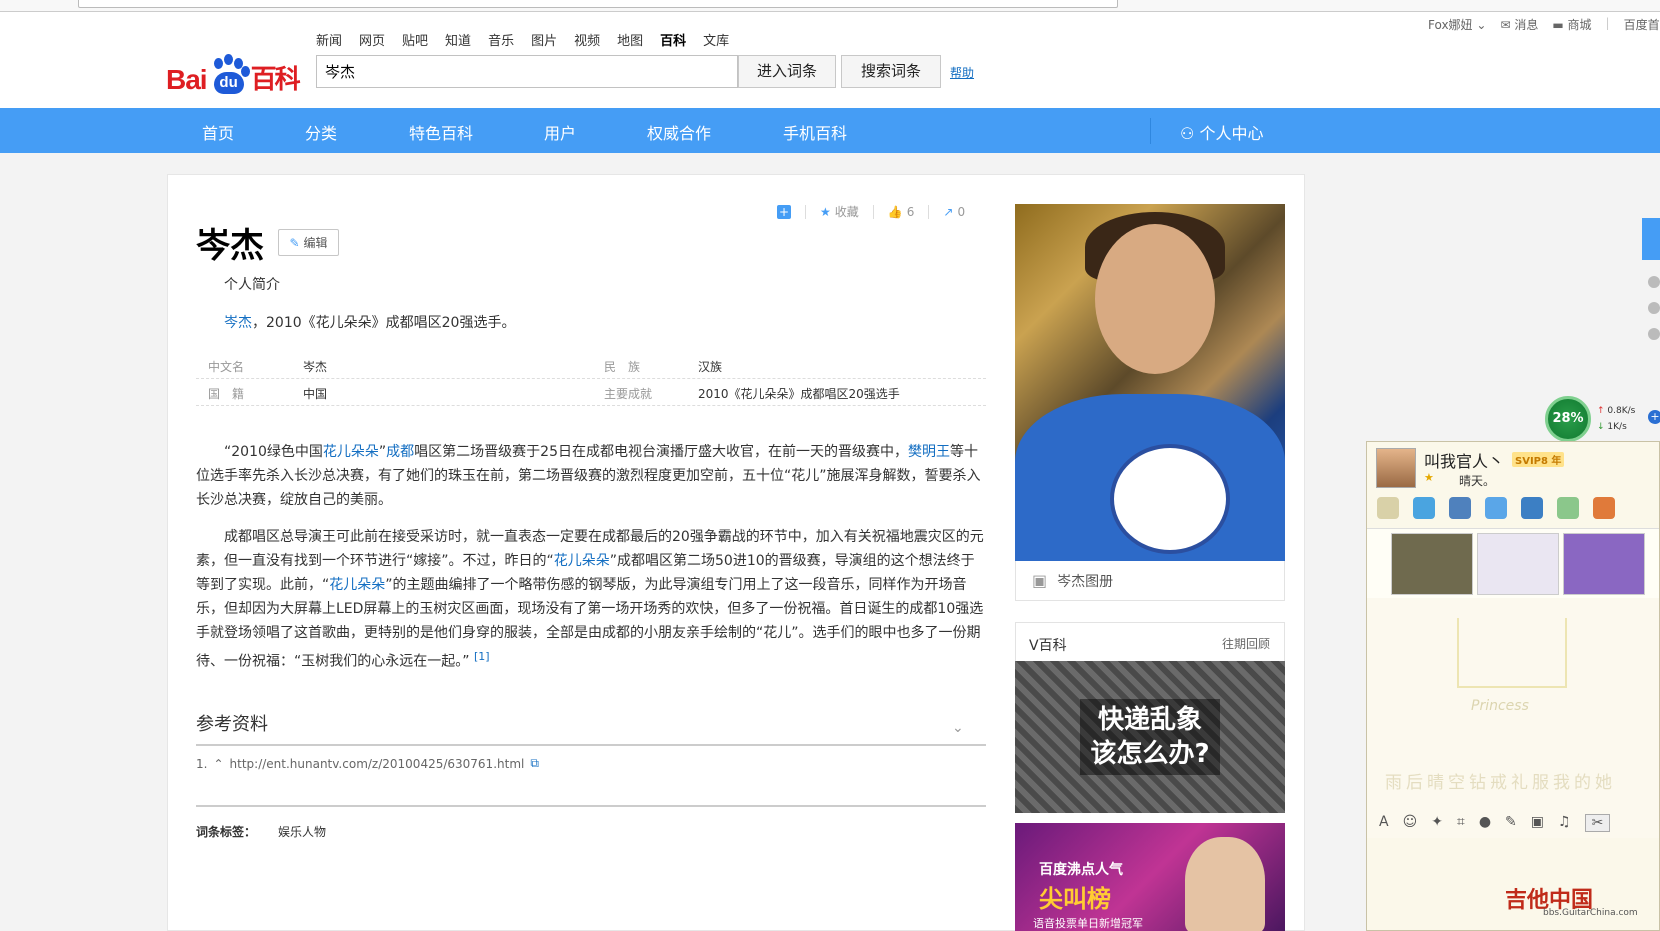 This screenshot has width=1660, height=931. I want to click on background-text: 雨后晴空钻戒礼服我的她, so click(1500, 783).